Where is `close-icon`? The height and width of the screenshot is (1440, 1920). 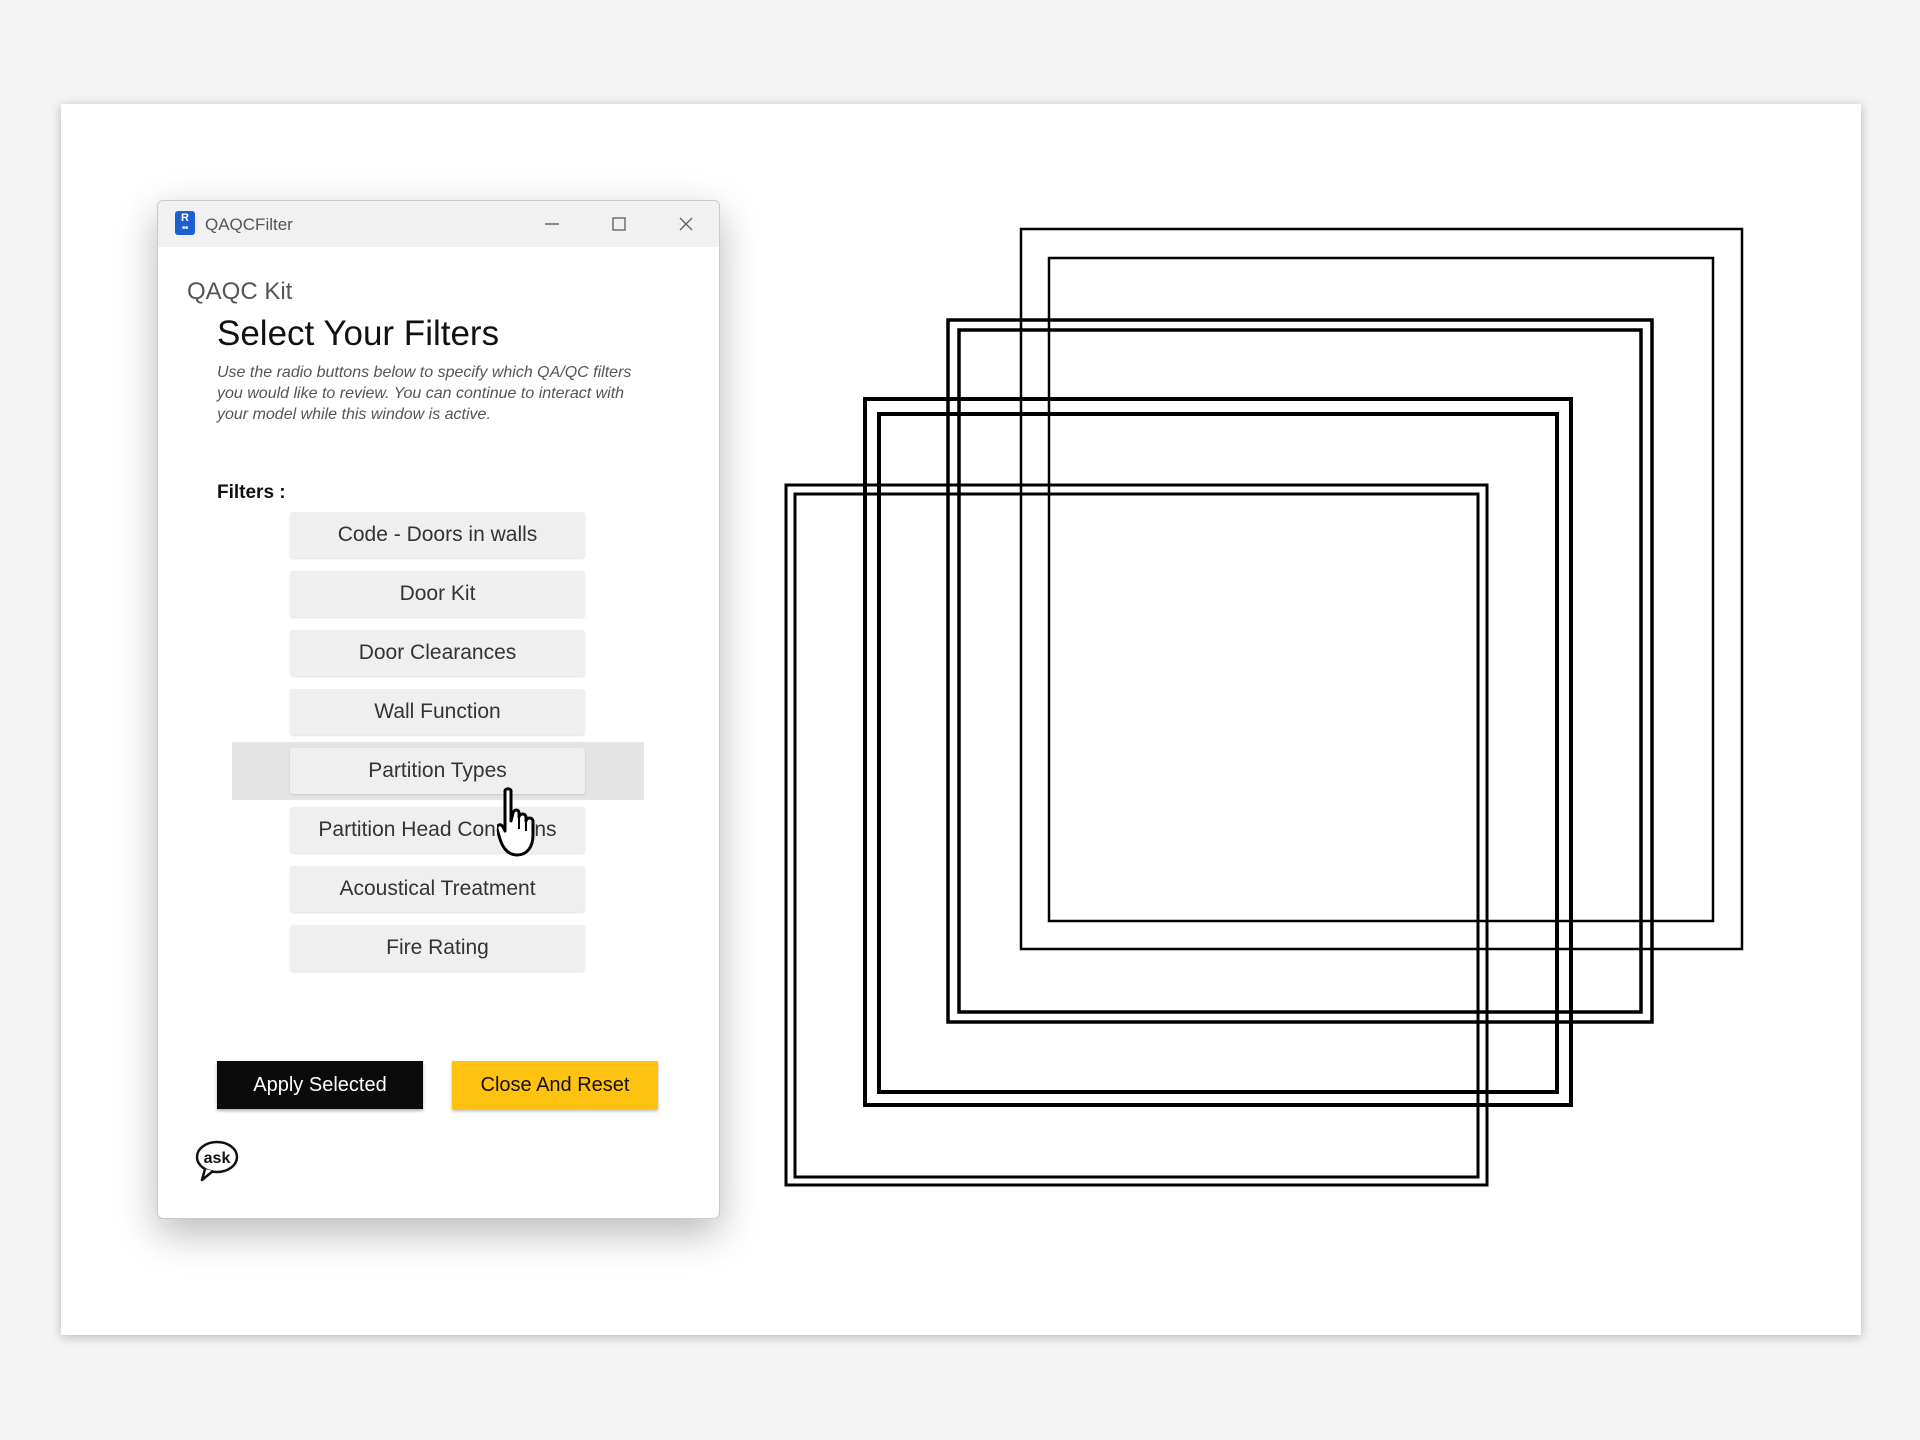 close-icon is located at coordinates (686, 224).